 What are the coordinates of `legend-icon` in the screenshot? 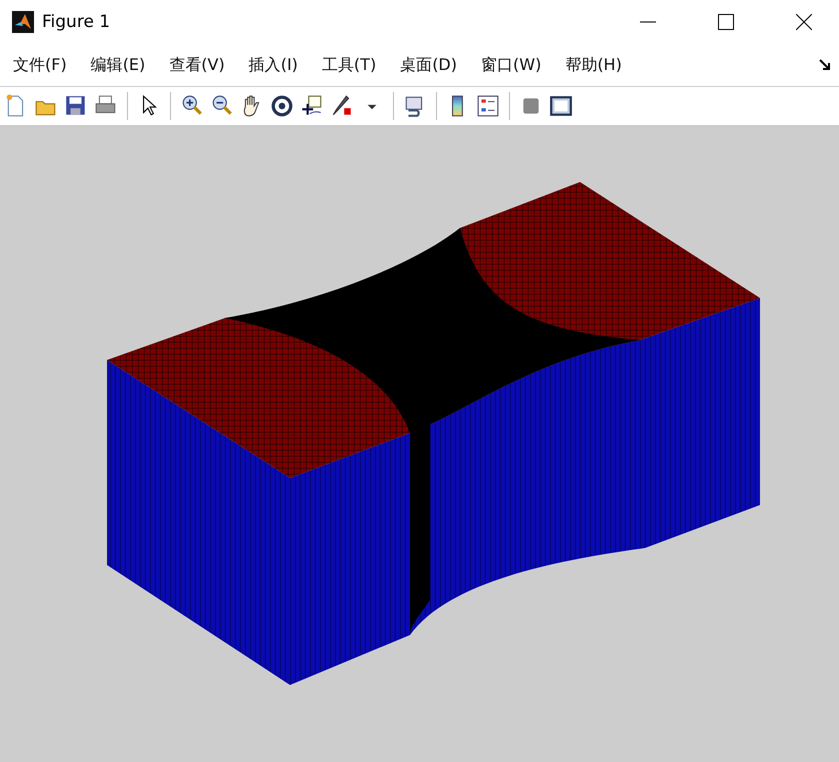 It's located at (488, 106).